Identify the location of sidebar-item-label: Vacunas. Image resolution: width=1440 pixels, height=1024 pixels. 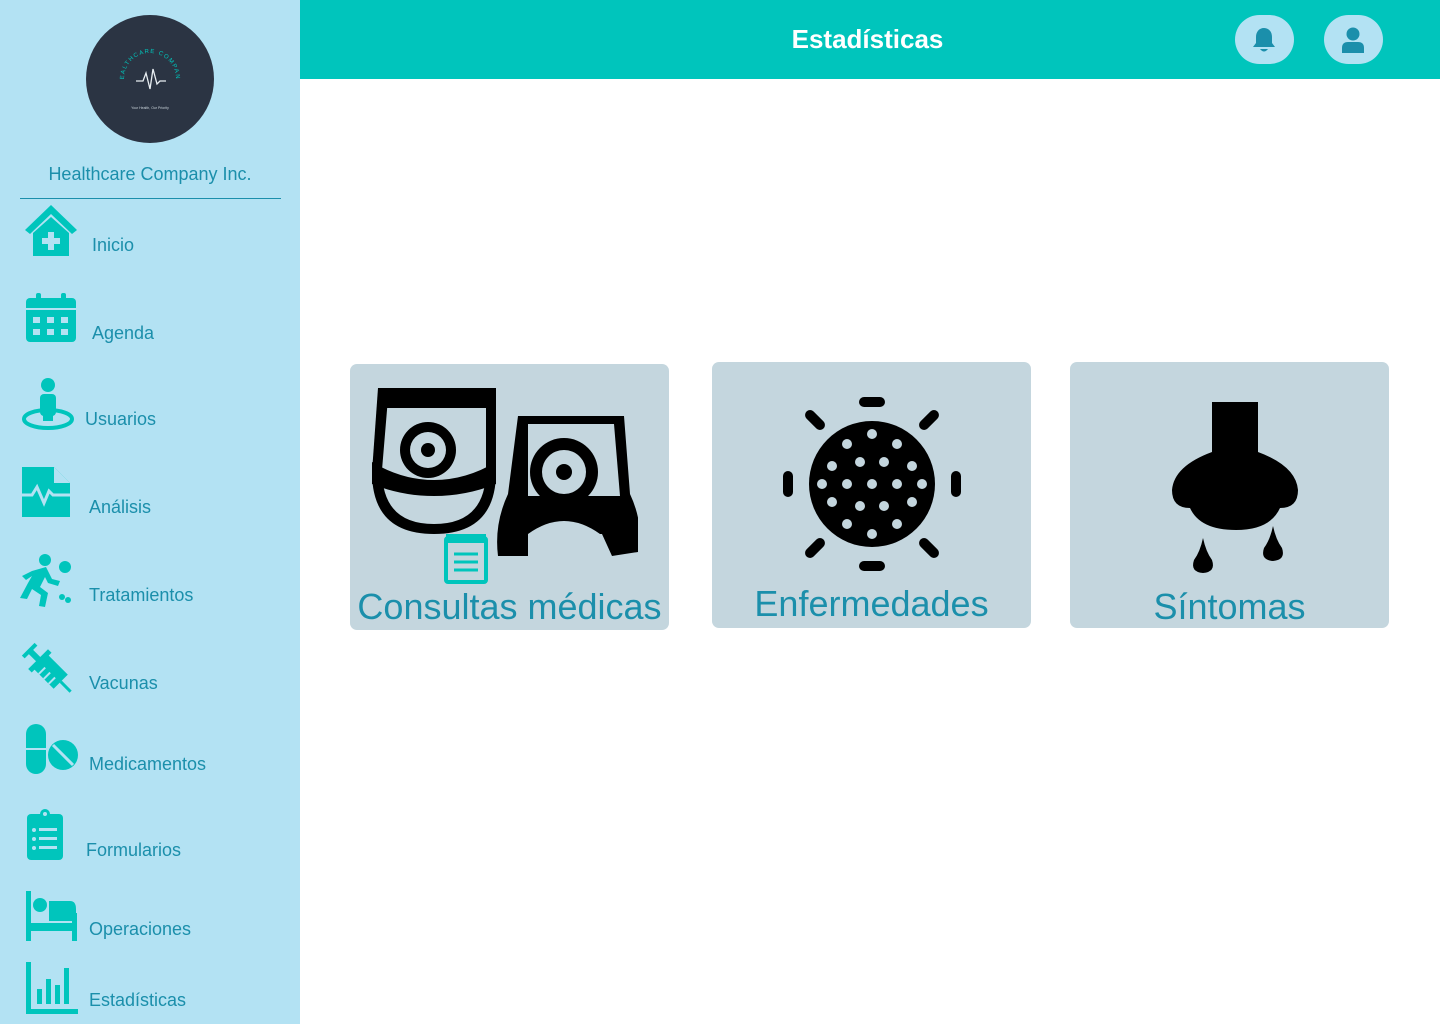
(123, 683).